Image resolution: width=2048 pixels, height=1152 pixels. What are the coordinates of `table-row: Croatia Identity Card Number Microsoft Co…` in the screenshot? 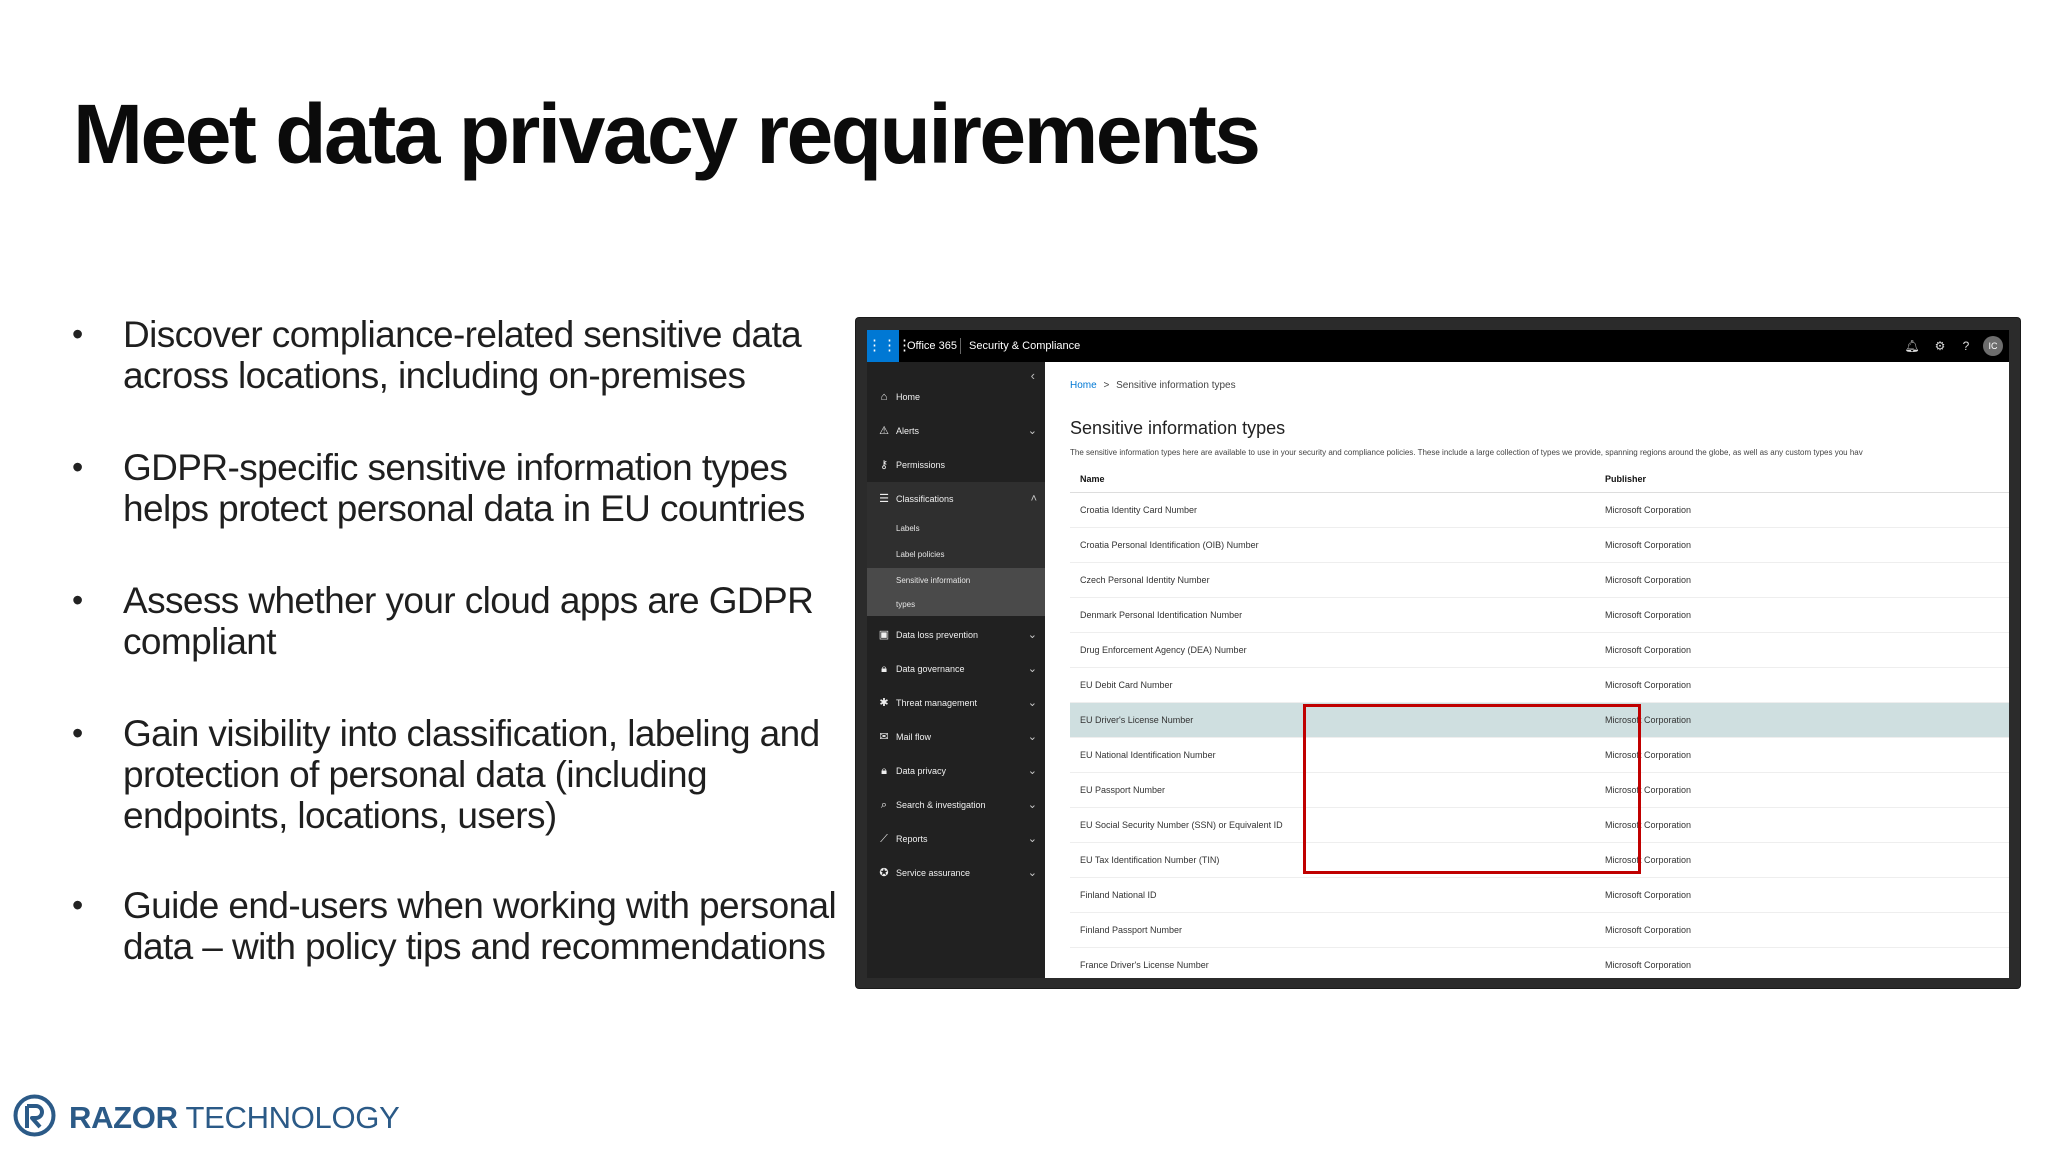 It's located at (1539, 510).